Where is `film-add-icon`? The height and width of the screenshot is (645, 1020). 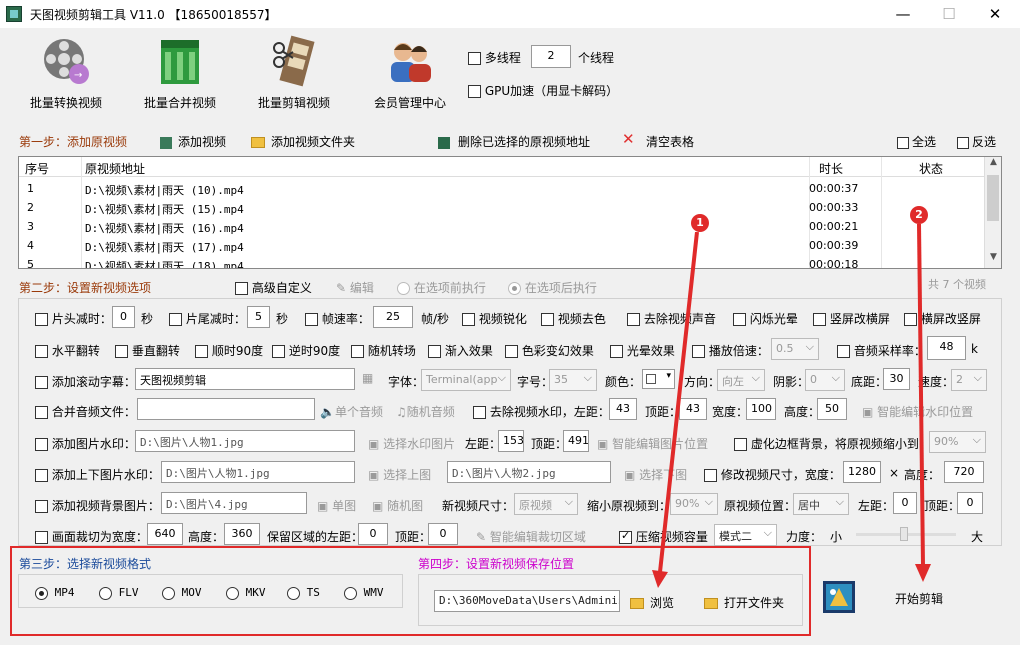
film-add-icon is located at coordinates (166, 142).